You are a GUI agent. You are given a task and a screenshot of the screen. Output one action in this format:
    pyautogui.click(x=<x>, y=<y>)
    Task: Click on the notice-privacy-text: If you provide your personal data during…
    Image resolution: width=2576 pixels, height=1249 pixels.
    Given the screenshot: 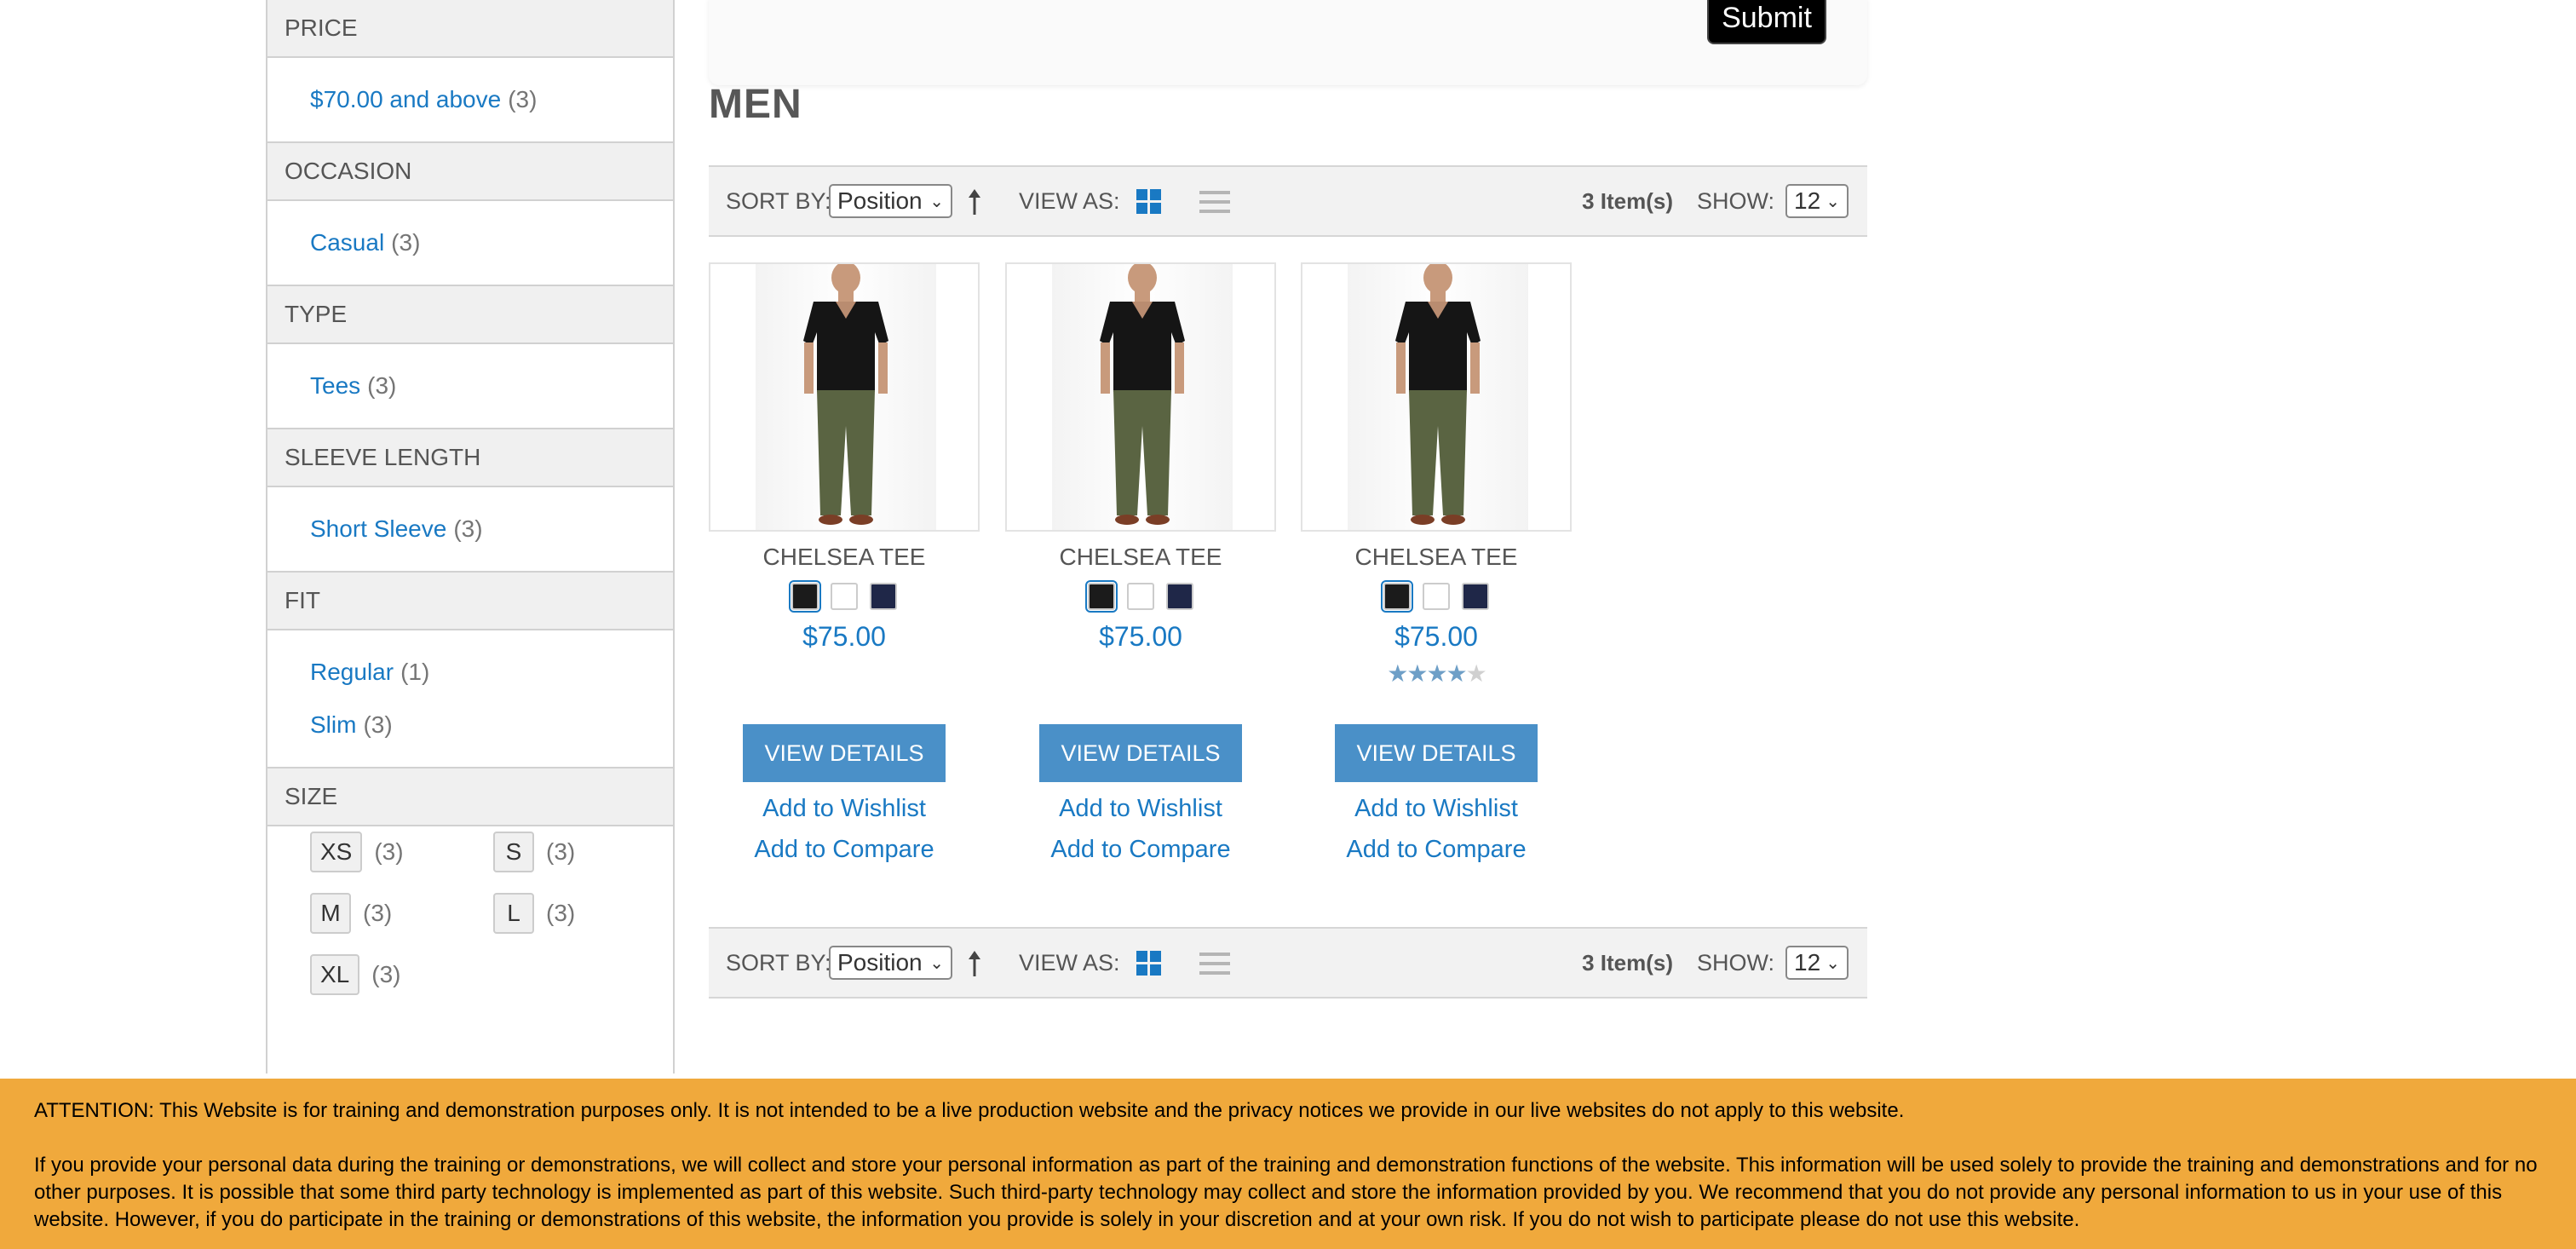 What is the action you would take?
    pyautogui.click(x=1286, y=1192)
    